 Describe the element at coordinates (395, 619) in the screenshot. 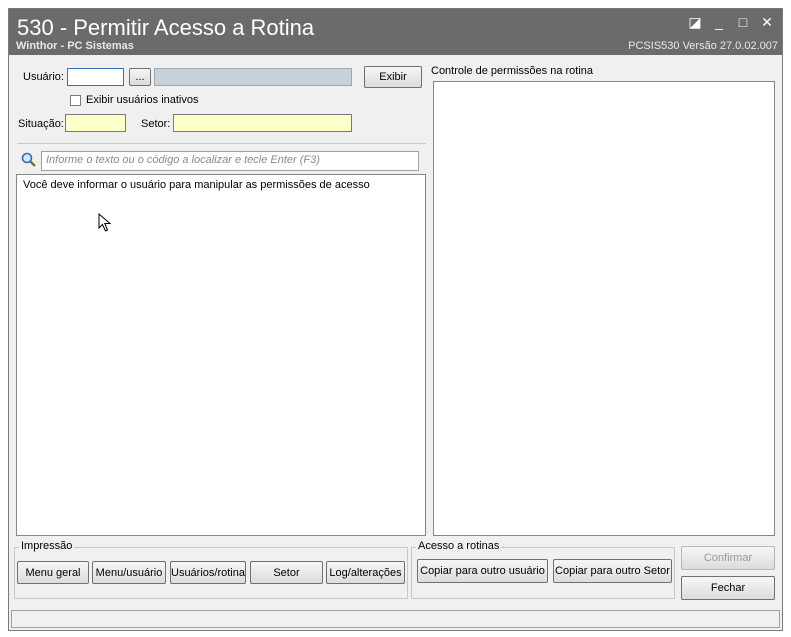

I see `status-bar` at that location.